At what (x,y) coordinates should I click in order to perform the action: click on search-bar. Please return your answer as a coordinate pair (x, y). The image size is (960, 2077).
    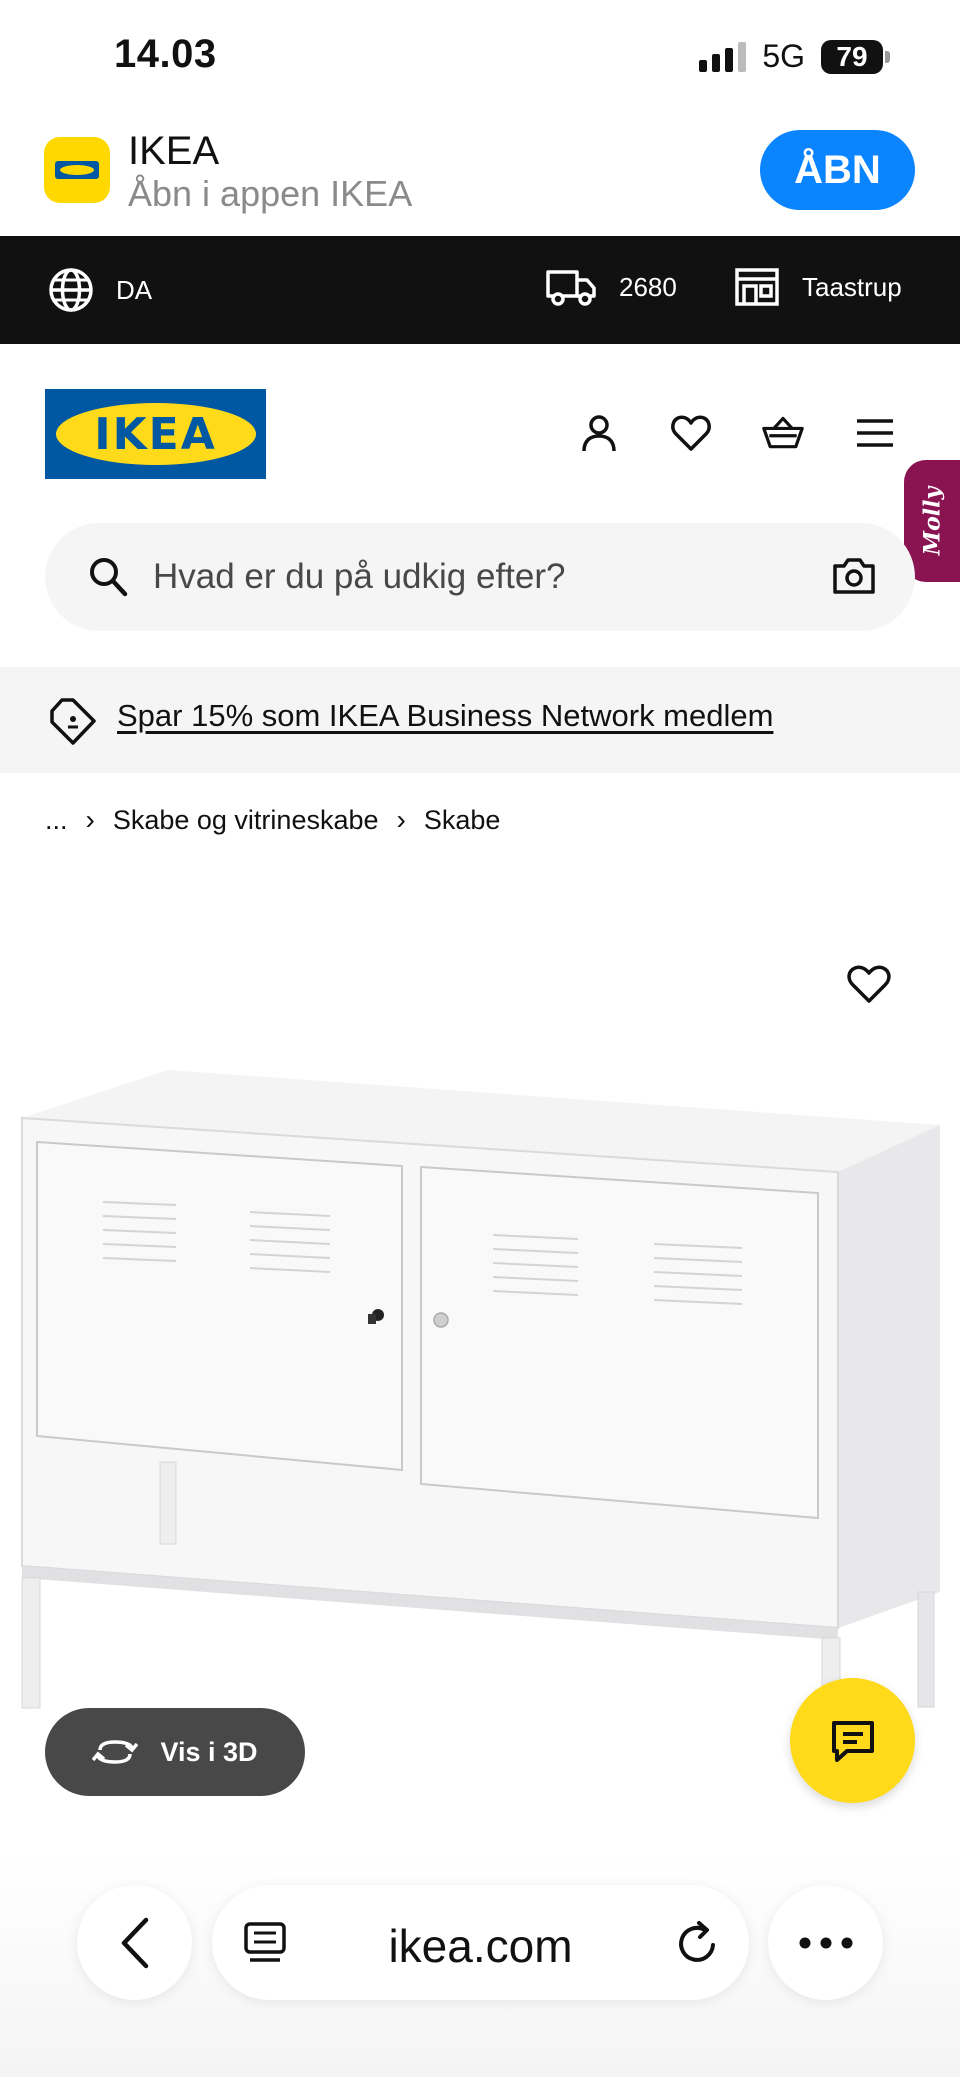
    Looking at the image, I should click on (480, 577).